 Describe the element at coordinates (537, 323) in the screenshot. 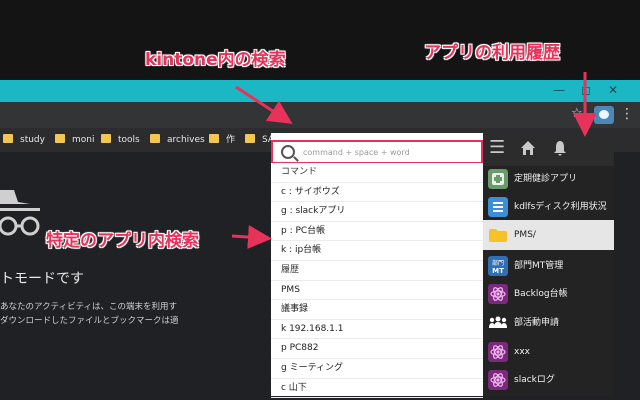

I see `app-label: 部活動申請` at that location.